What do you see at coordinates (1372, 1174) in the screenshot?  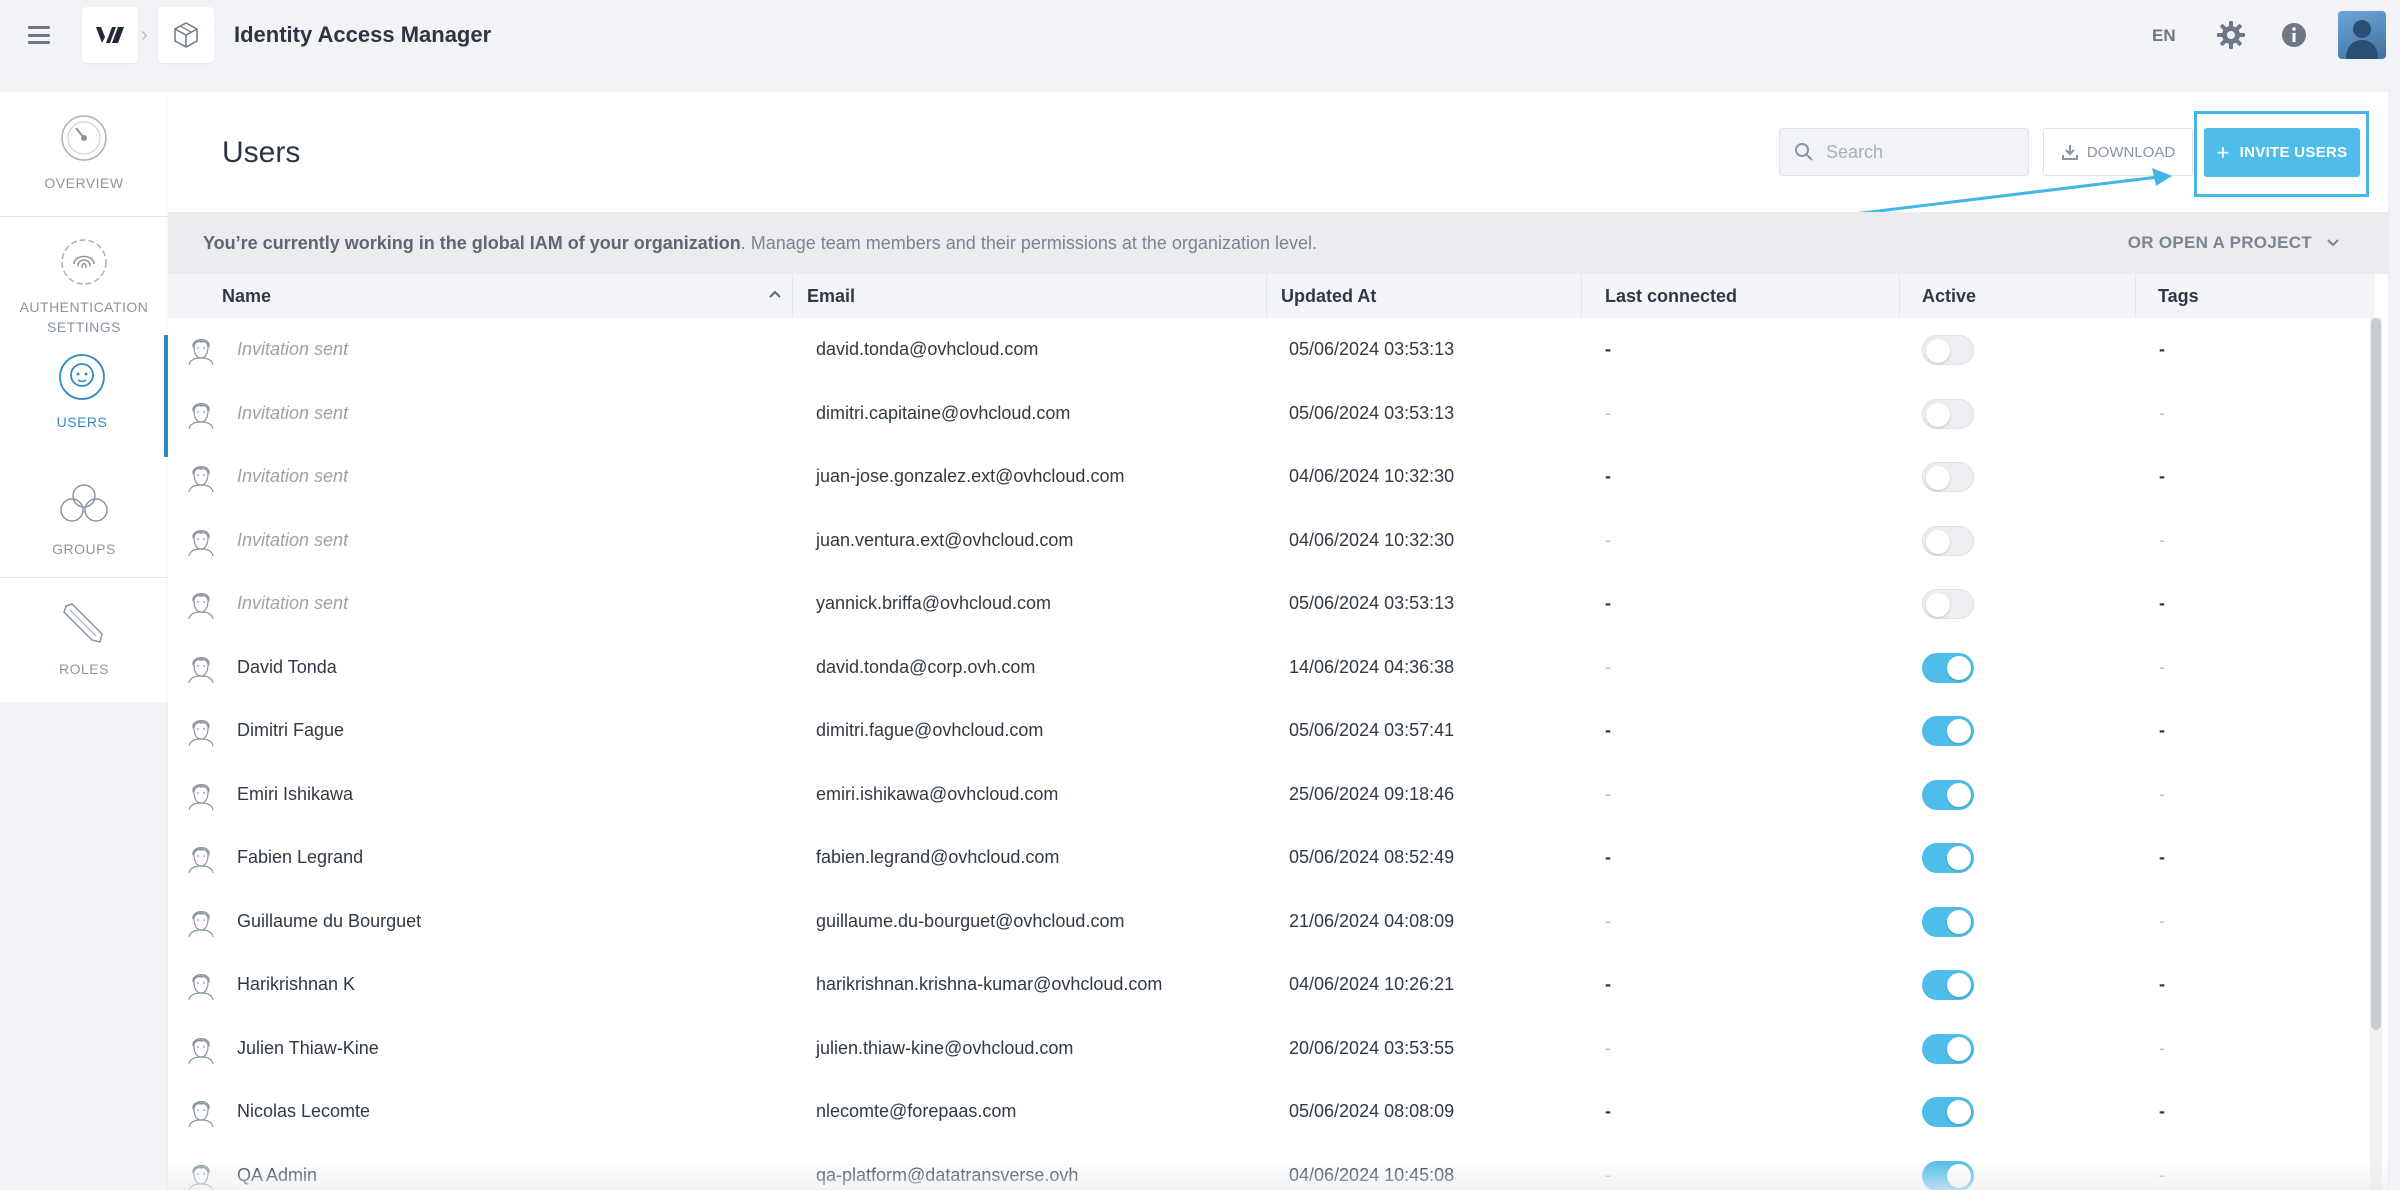 I see `updated-at: 04/06/2024 10:45:08` at bounding box center [1372, 1174].